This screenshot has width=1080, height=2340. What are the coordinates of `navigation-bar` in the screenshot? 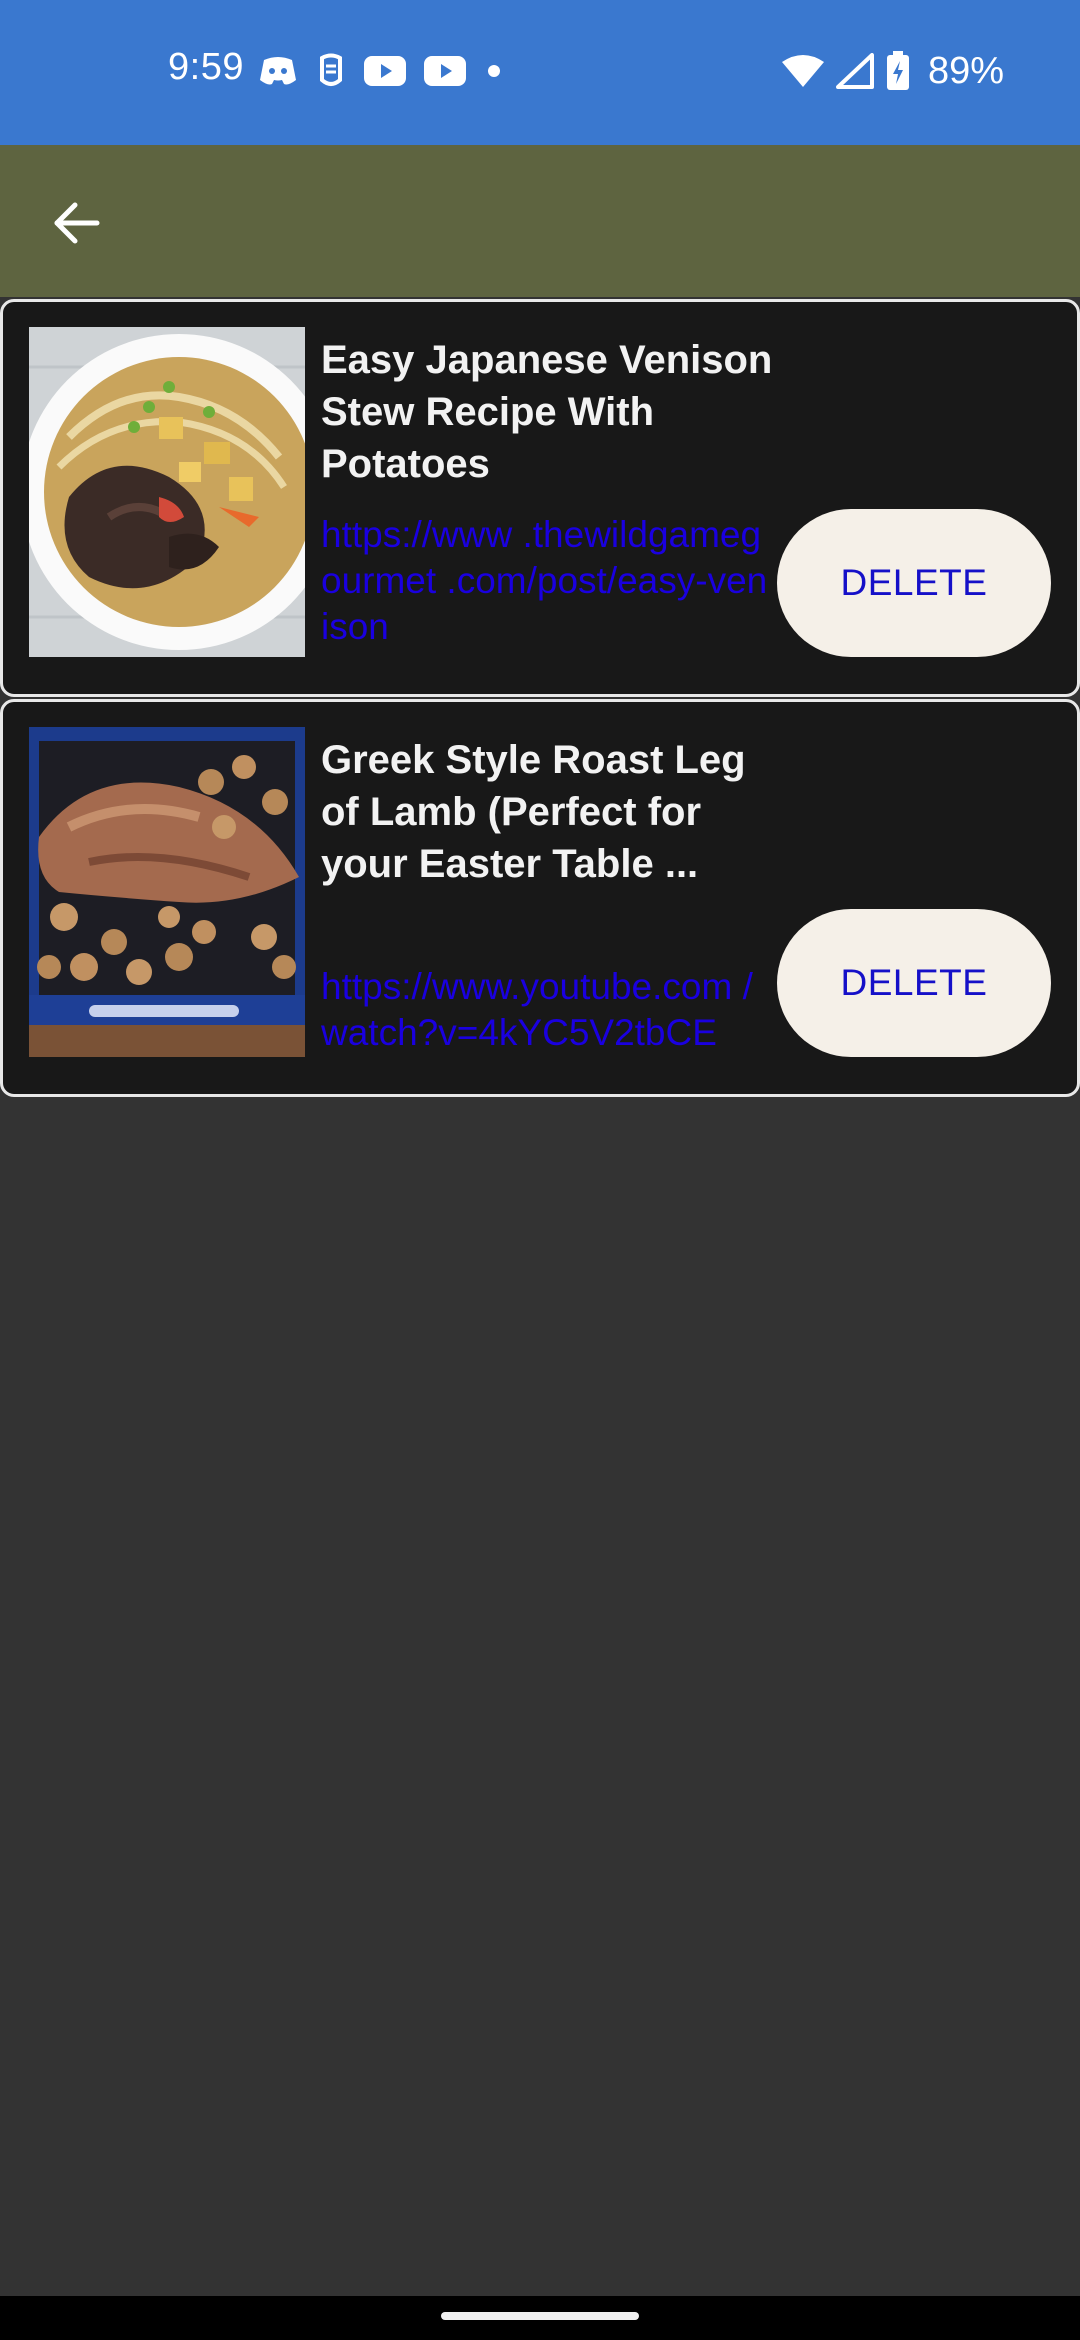 It's located at (540, 2318).